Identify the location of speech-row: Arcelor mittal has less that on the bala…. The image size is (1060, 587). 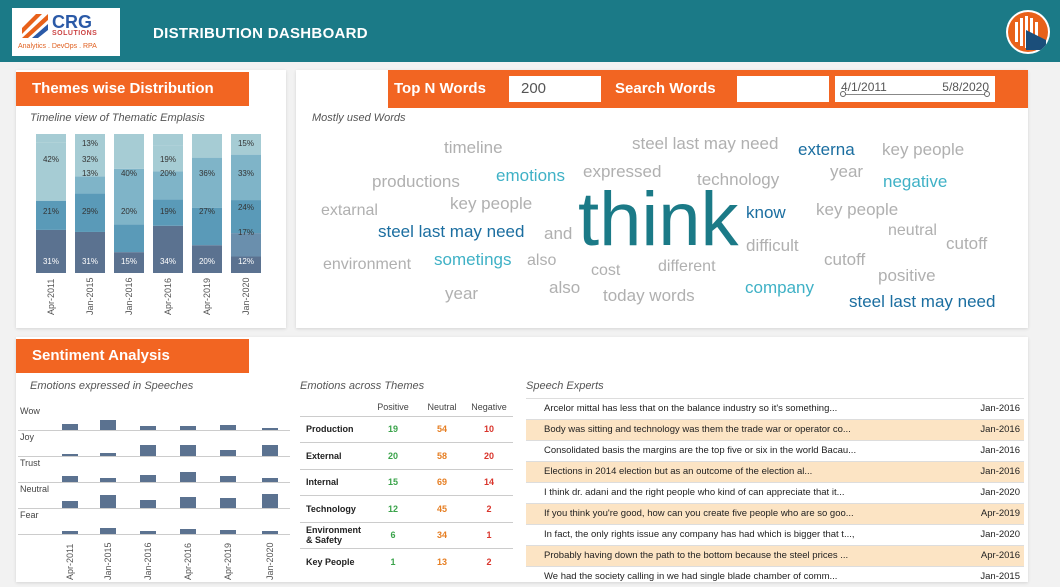
(775, 408).